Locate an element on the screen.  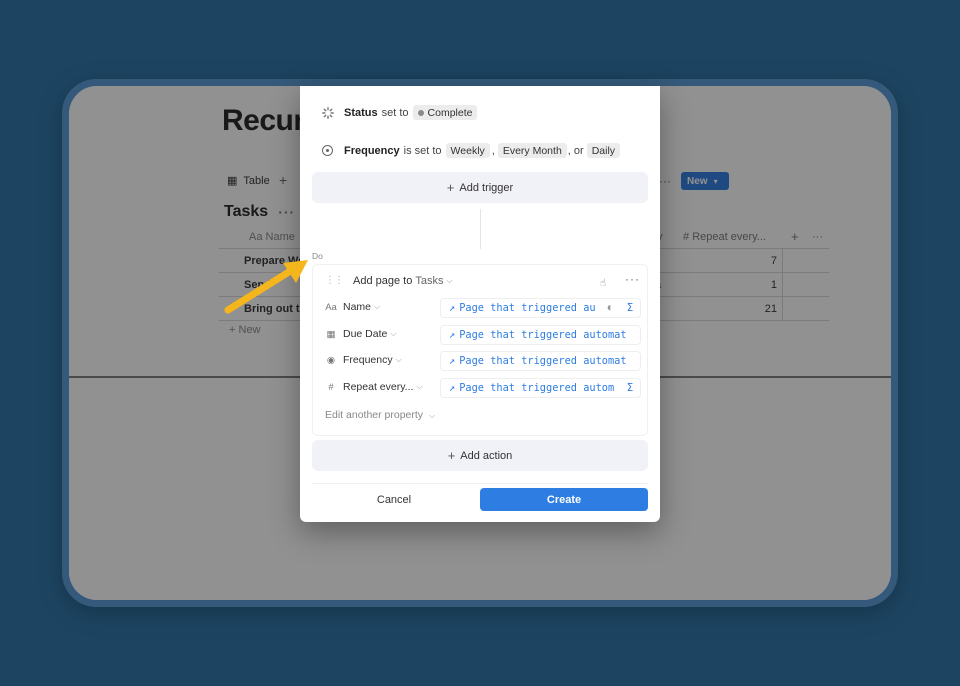
property-value-text: Page that triggered autom is located at coordinates (537, 388).